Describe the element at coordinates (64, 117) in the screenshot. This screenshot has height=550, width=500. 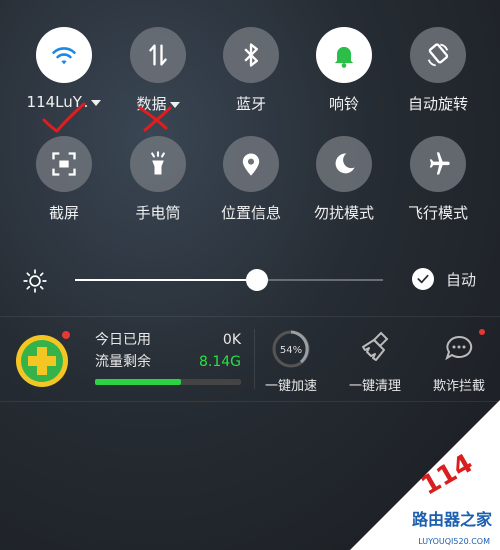
I see `red-checkmark` at that location.